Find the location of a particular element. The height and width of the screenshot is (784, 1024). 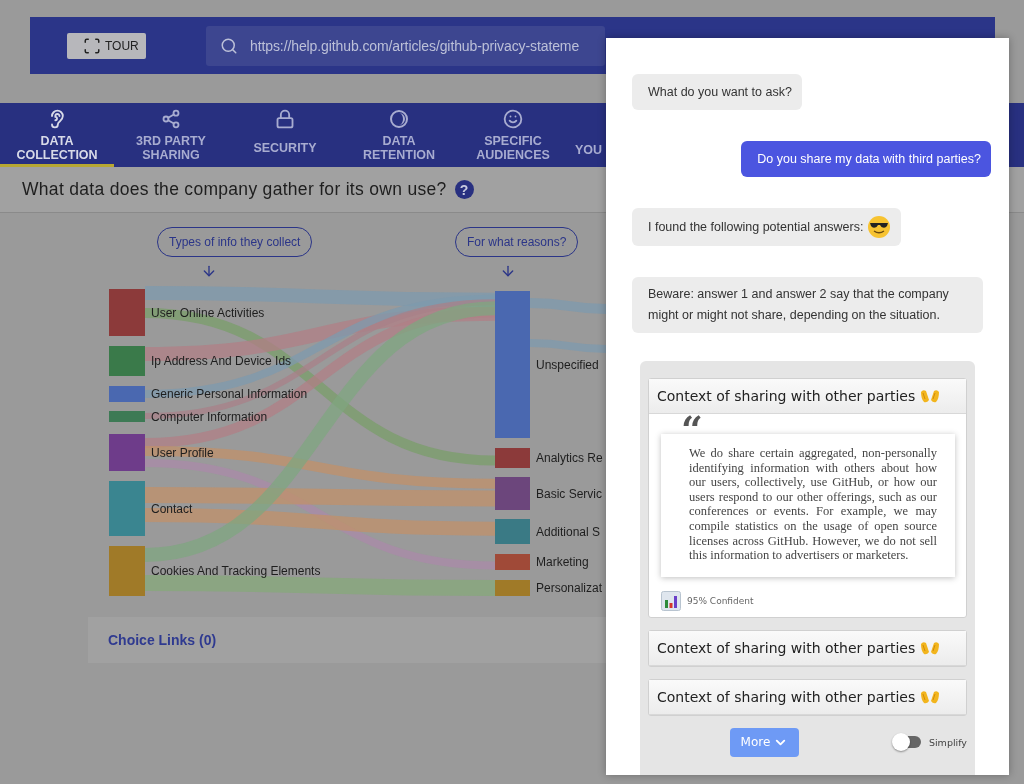

choice-links-title: Choice Links (0) is located at coordinates (162, 640).